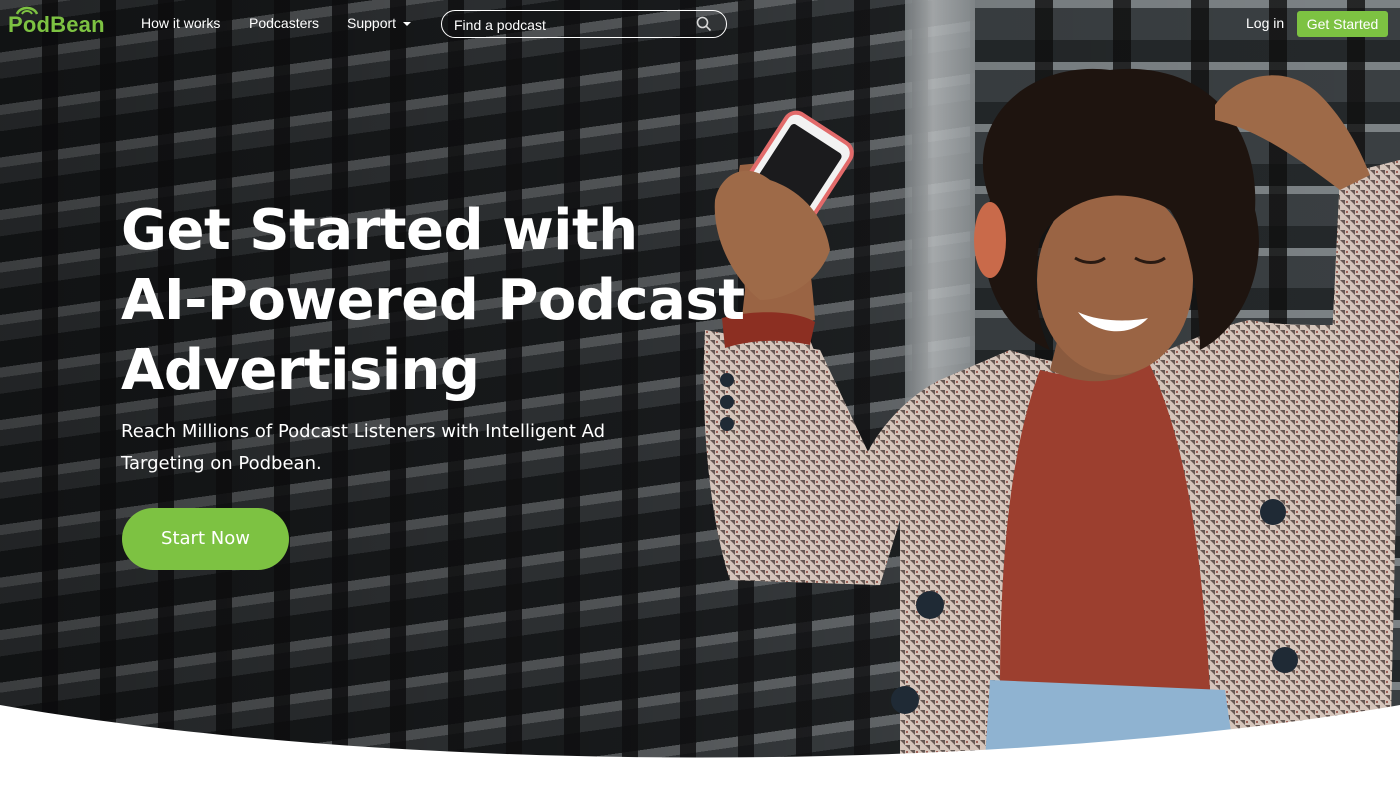 The image size is (1400, 795). Describe the element at coordinates (300, 370) in the screenshot. I see `hero-headline-line: Advertising` at that location.